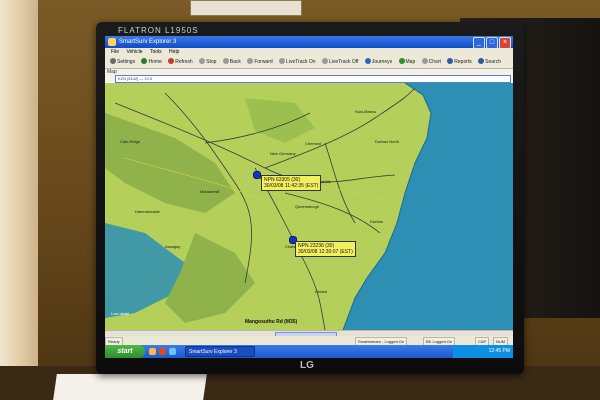 The image size is (600, 400). What do you see at coordinates (367, 61) in the screenshot?
I see `journeys-icon` at bounding box center [367, 61].